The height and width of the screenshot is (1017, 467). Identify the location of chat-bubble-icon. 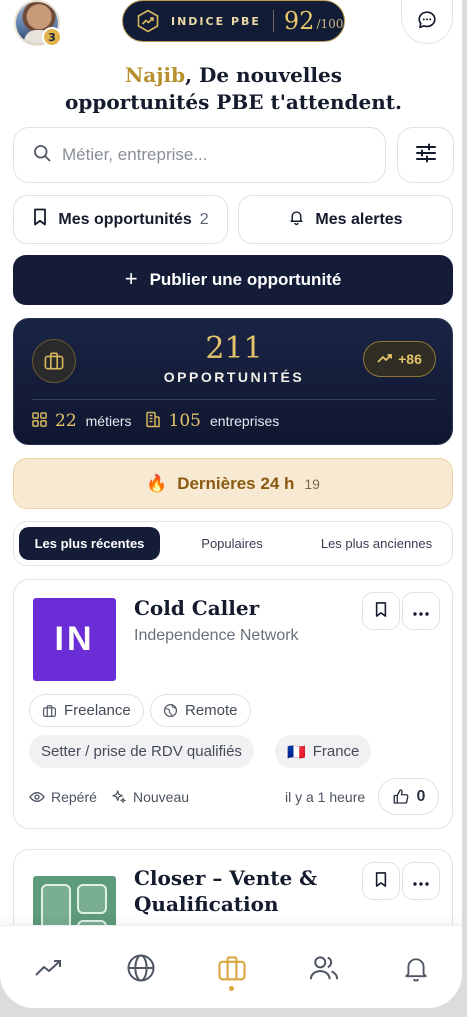
(427, 22).